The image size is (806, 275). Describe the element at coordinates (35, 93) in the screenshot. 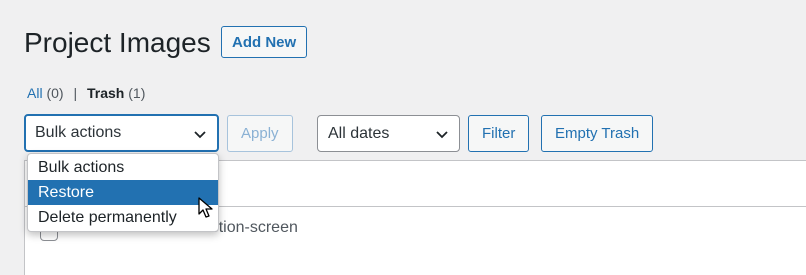

I see `view-all-link: All` at that location.